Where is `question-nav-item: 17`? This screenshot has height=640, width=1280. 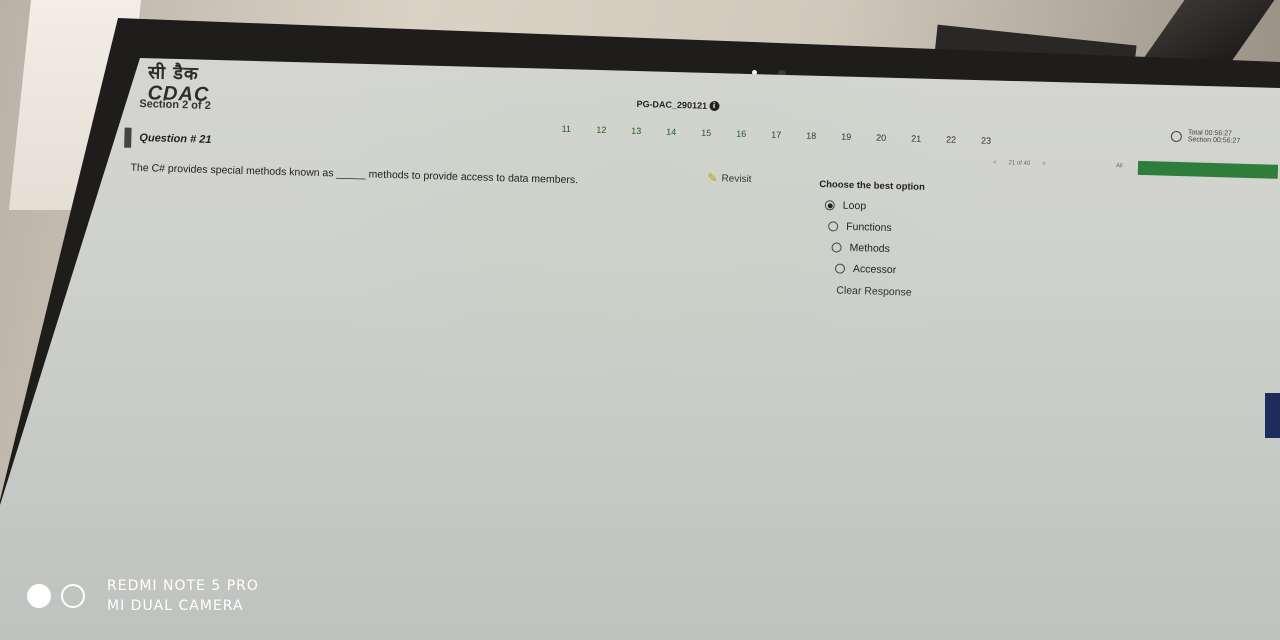 question-nav-item: 17 is located at coordinates (776, 134).